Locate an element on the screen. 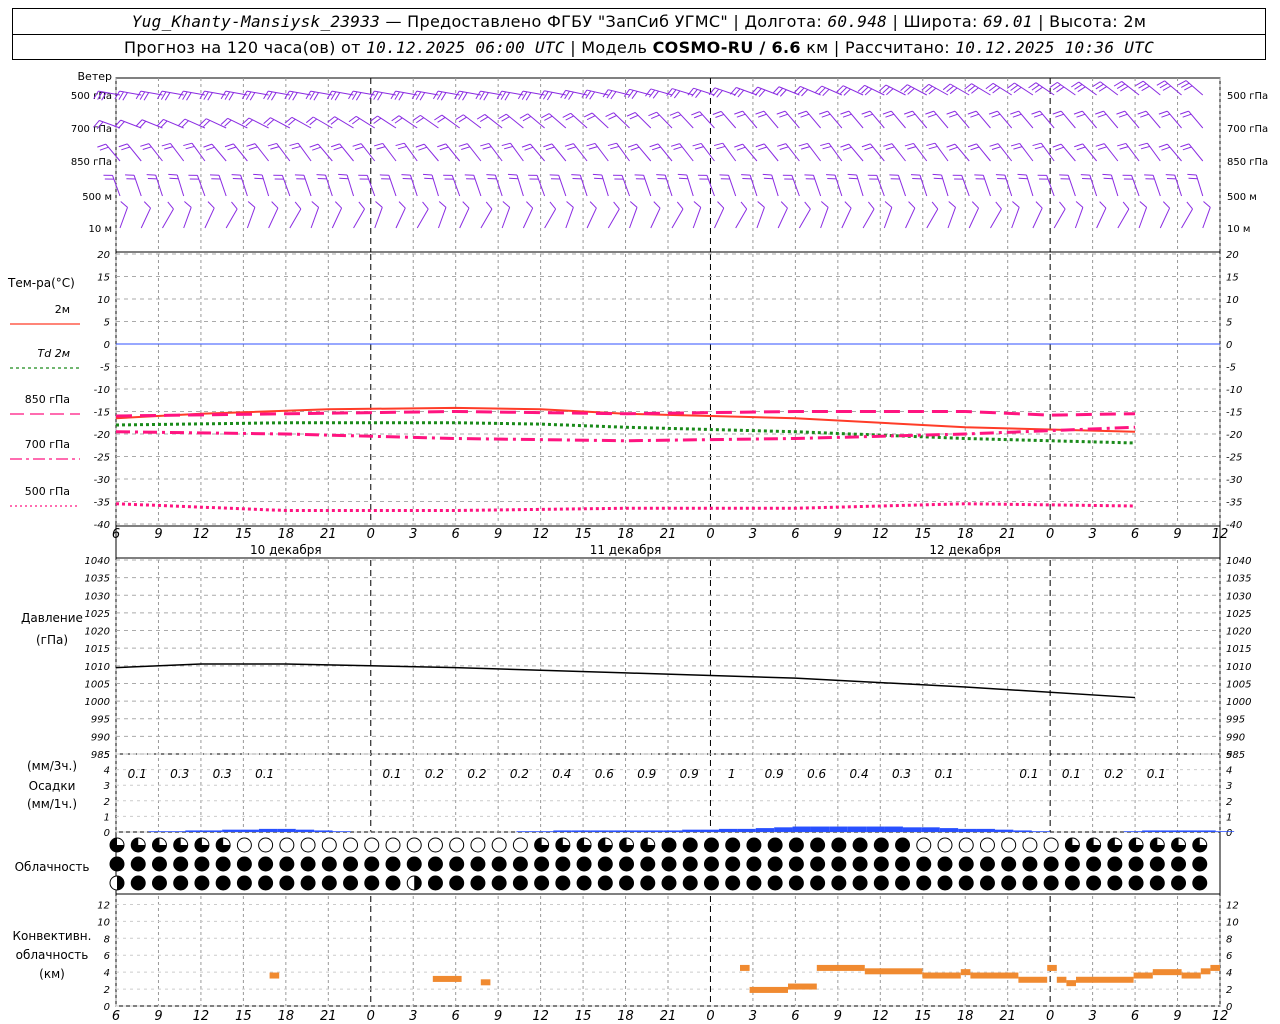 Image resolution: width=1280 pixels, height=1024 pixels. pressure-axis-unit: (гПа) is located at coordinates (52, 640).